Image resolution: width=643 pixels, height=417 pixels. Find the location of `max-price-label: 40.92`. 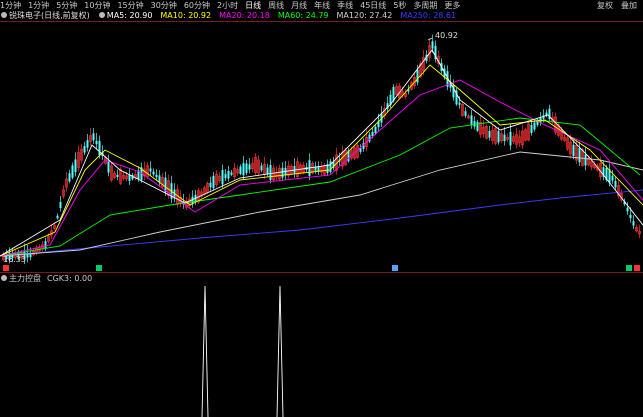

max-price-label: 40.92 is located at coordinates (446, 35).